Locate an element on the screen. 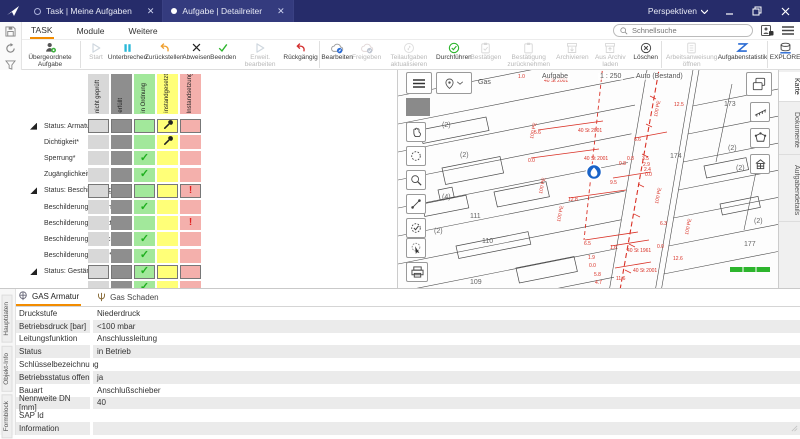  toolbar-button-aufgabenstatistik: Aufgabenstatistik is located at coordinates (742, 54).